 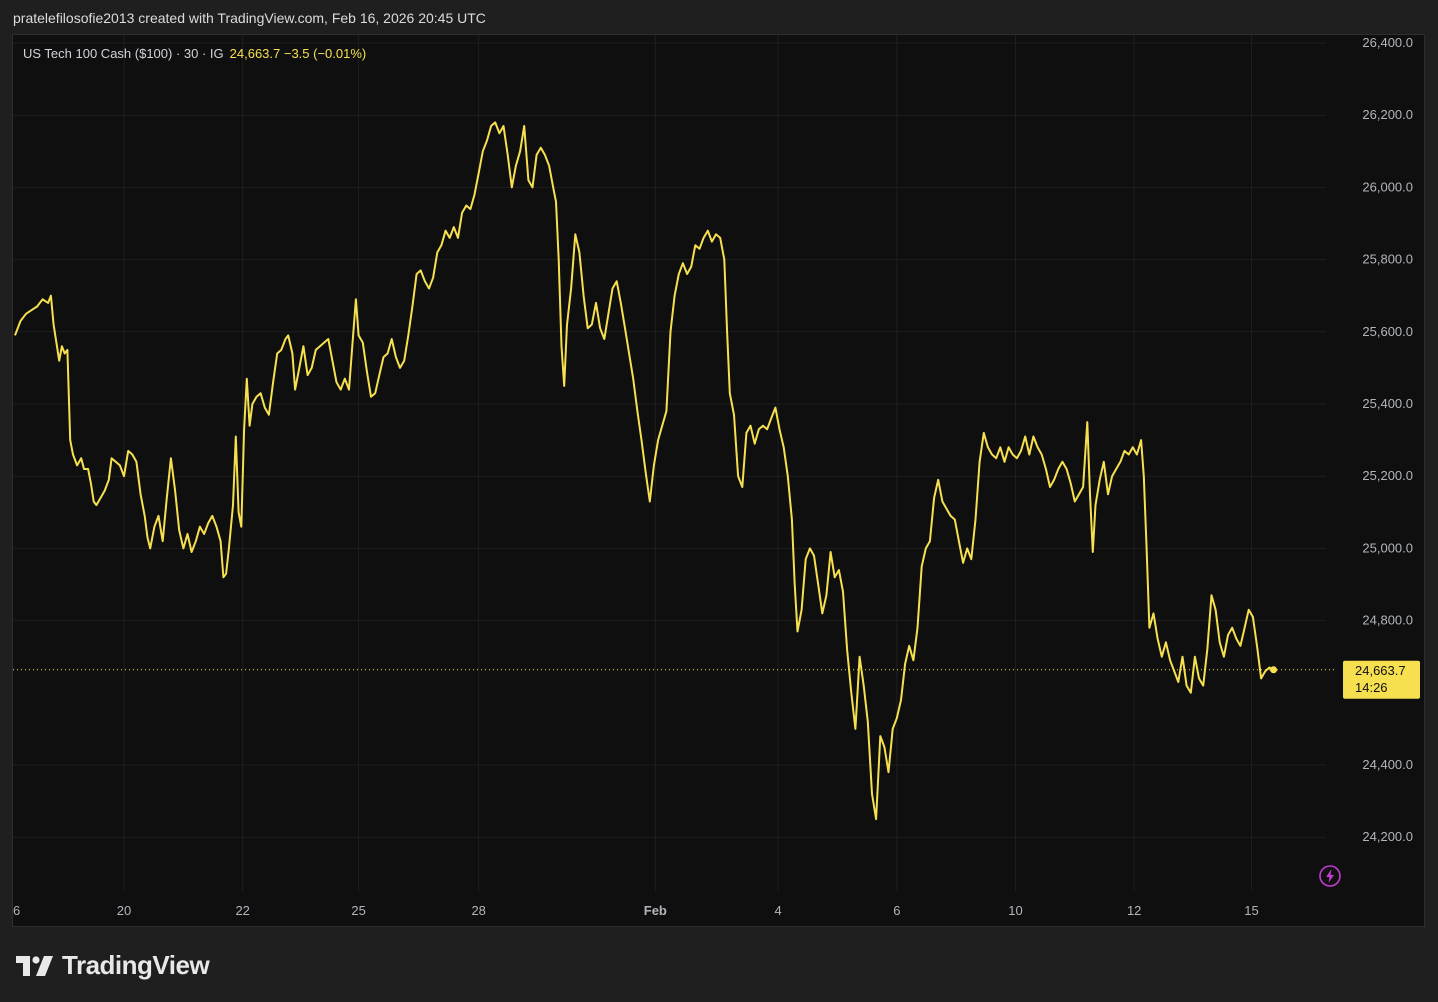 I want to click on tradingview-branding: TradingView, so click(x=113, y=965).